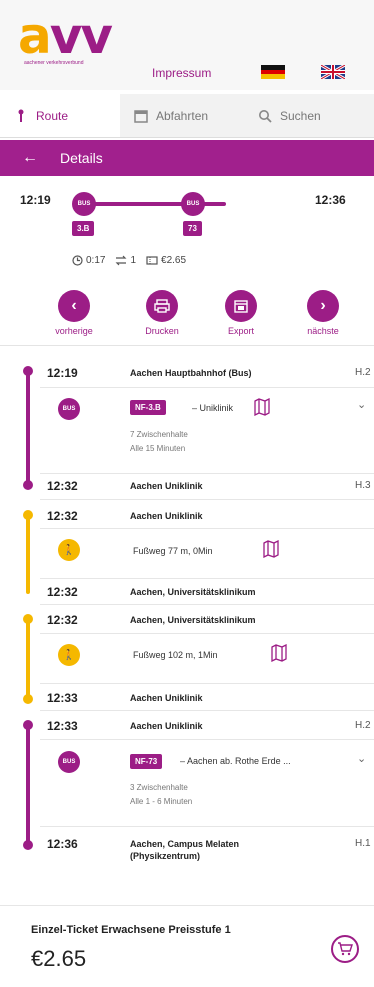 Image resolution: width=374 pixels, height=987 pixels. I want to click on calendar-export-icon, so click(241, 306).